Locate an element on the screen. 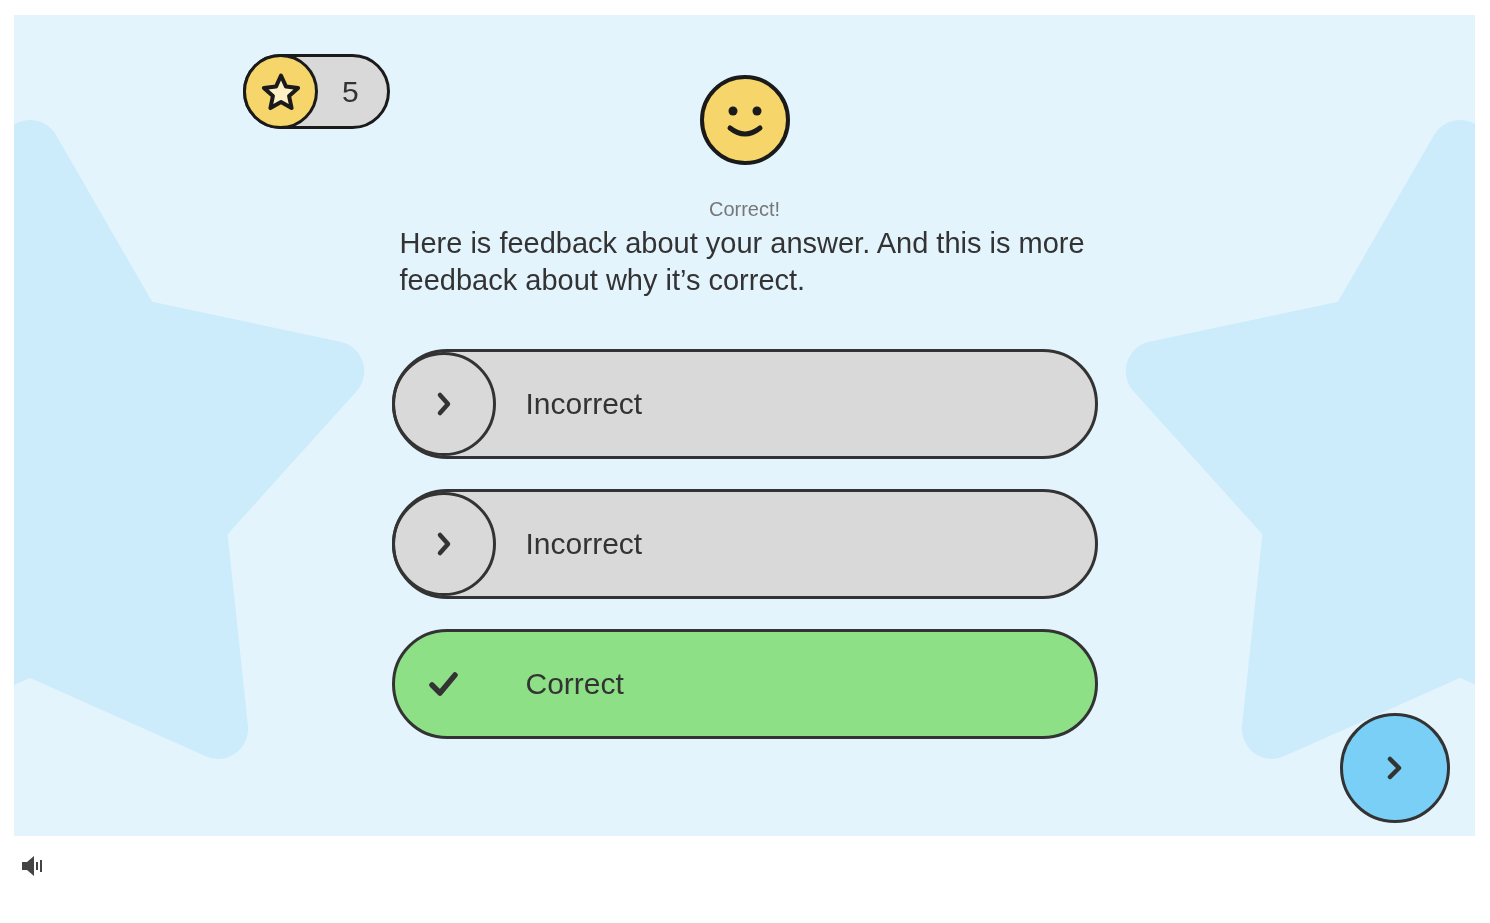 The width and height of the screenshot is (1490, 923). feedback-text: Here is feedback about your answer. And this is more feedback about why it’s correct. is located at coordinates (742, 262).